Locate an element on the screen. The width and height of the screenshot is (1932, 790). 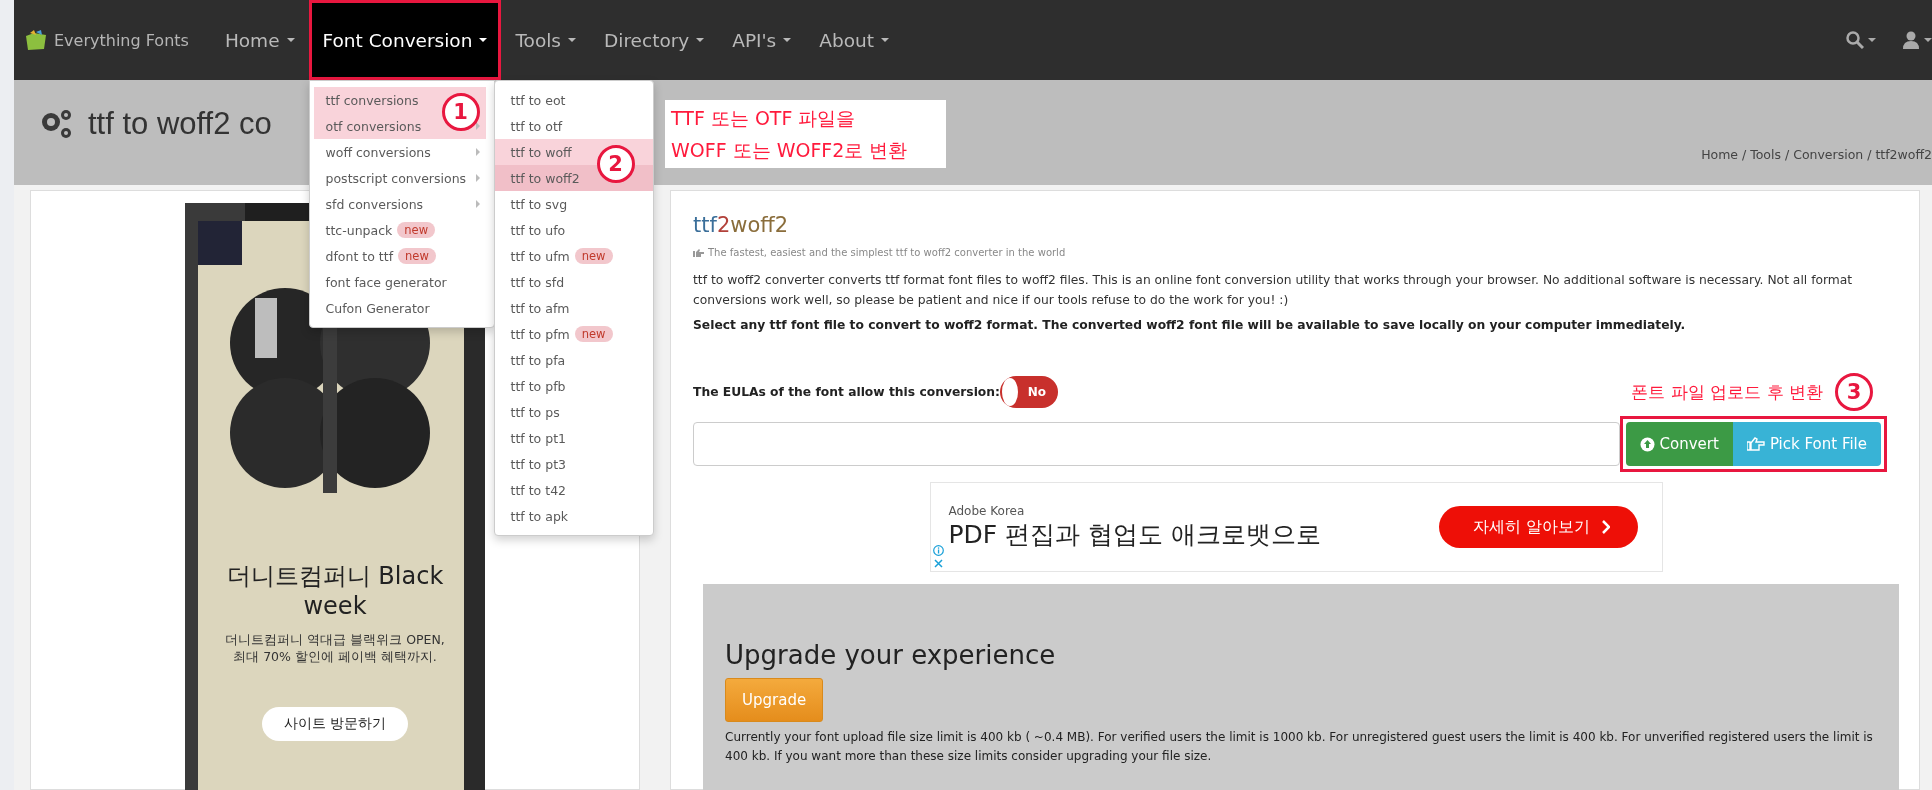
menu-item: woff conversions is located at coordinates (399, 152).